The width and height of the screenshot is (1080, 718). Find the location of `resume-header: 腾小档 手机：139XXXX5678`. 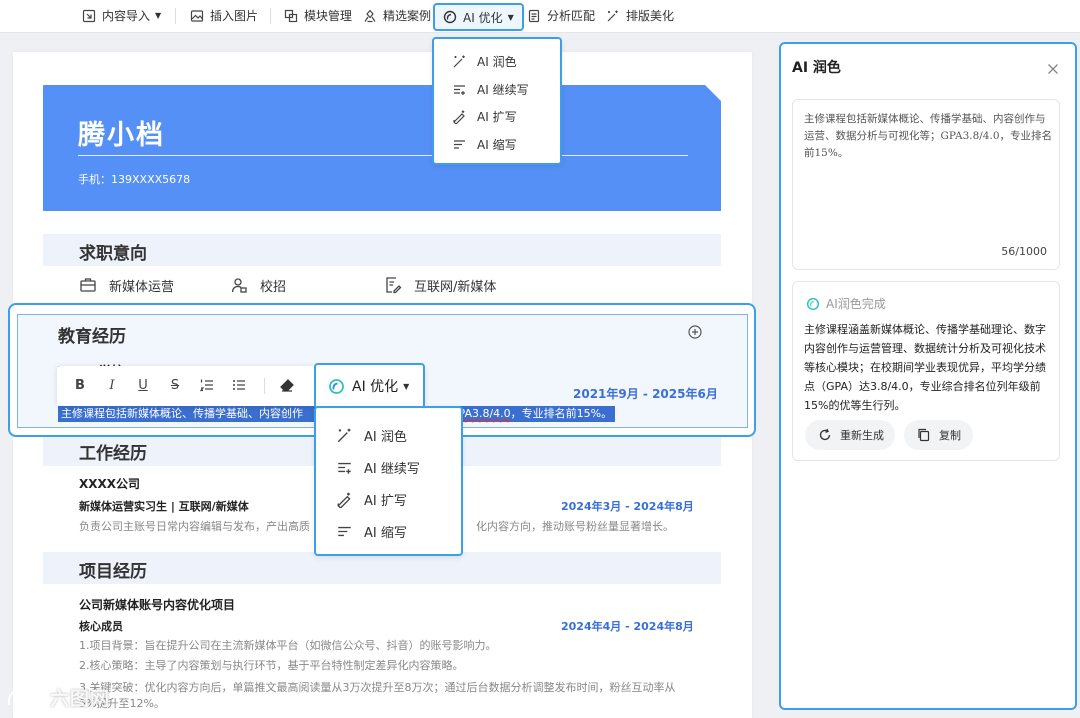

resume-header: 腾小档 手机：139XXXX5678 is located at coordinates (382, 148).